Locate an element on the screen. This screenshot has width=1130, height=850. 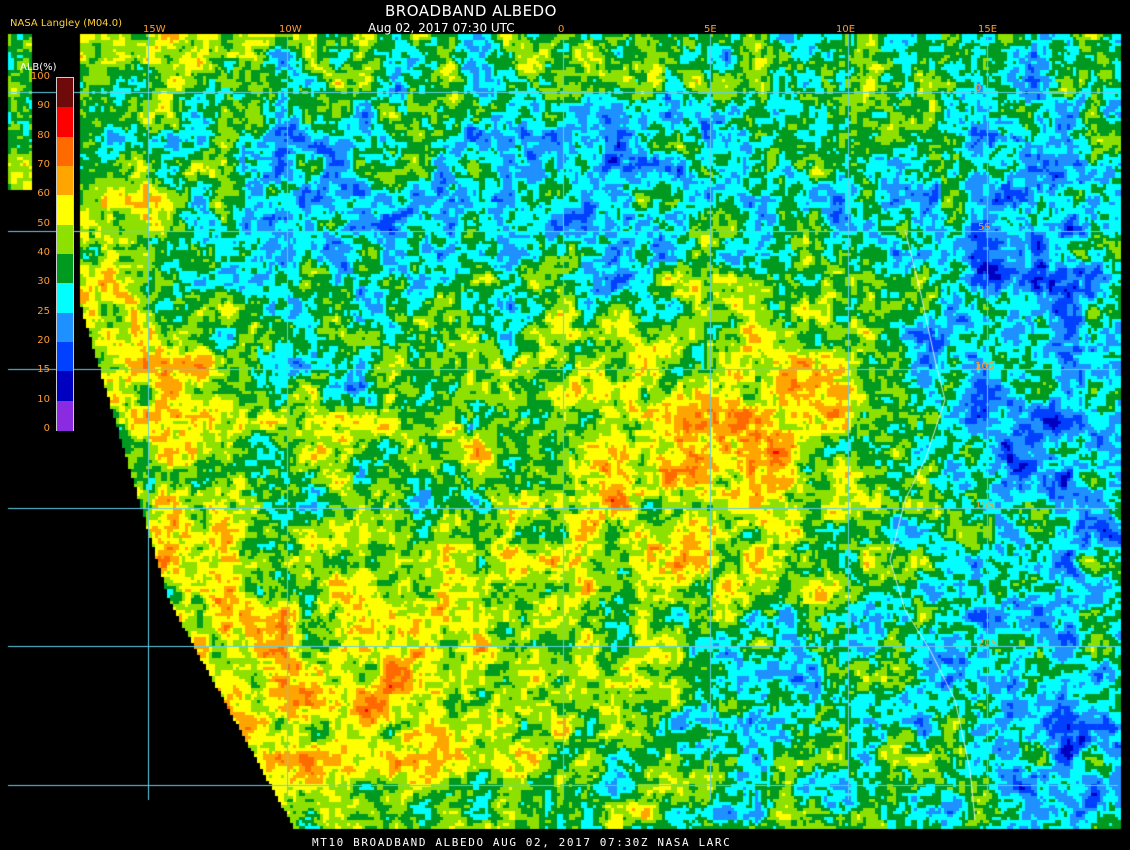
lon-label-0: 0 is located at coordinates (561, 29).